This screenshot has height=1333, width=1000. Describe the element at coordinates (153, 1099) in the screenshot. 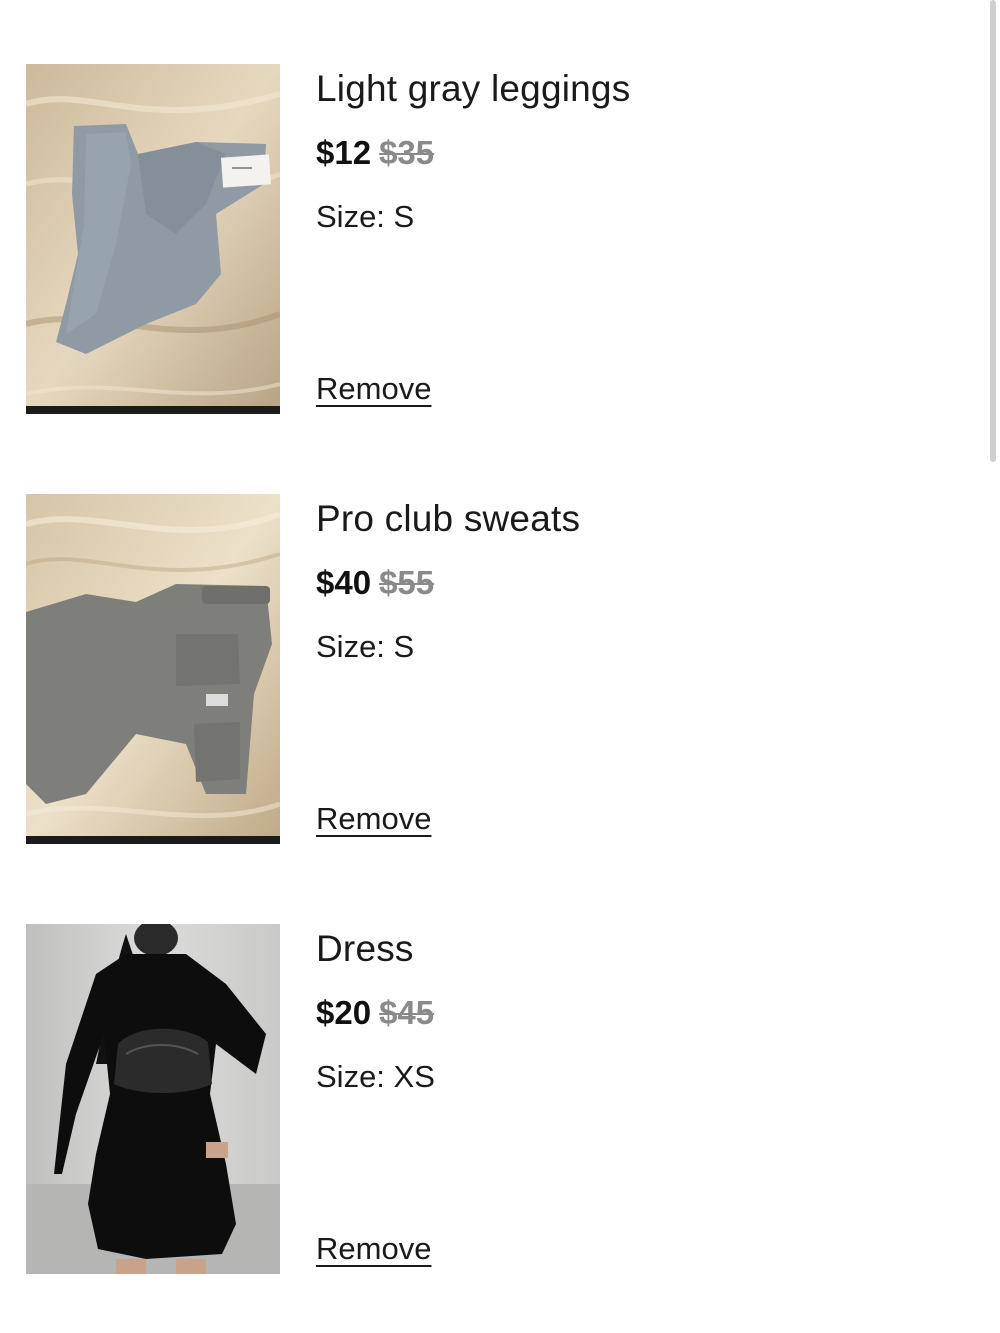

I see `product-image-dress` at that location.